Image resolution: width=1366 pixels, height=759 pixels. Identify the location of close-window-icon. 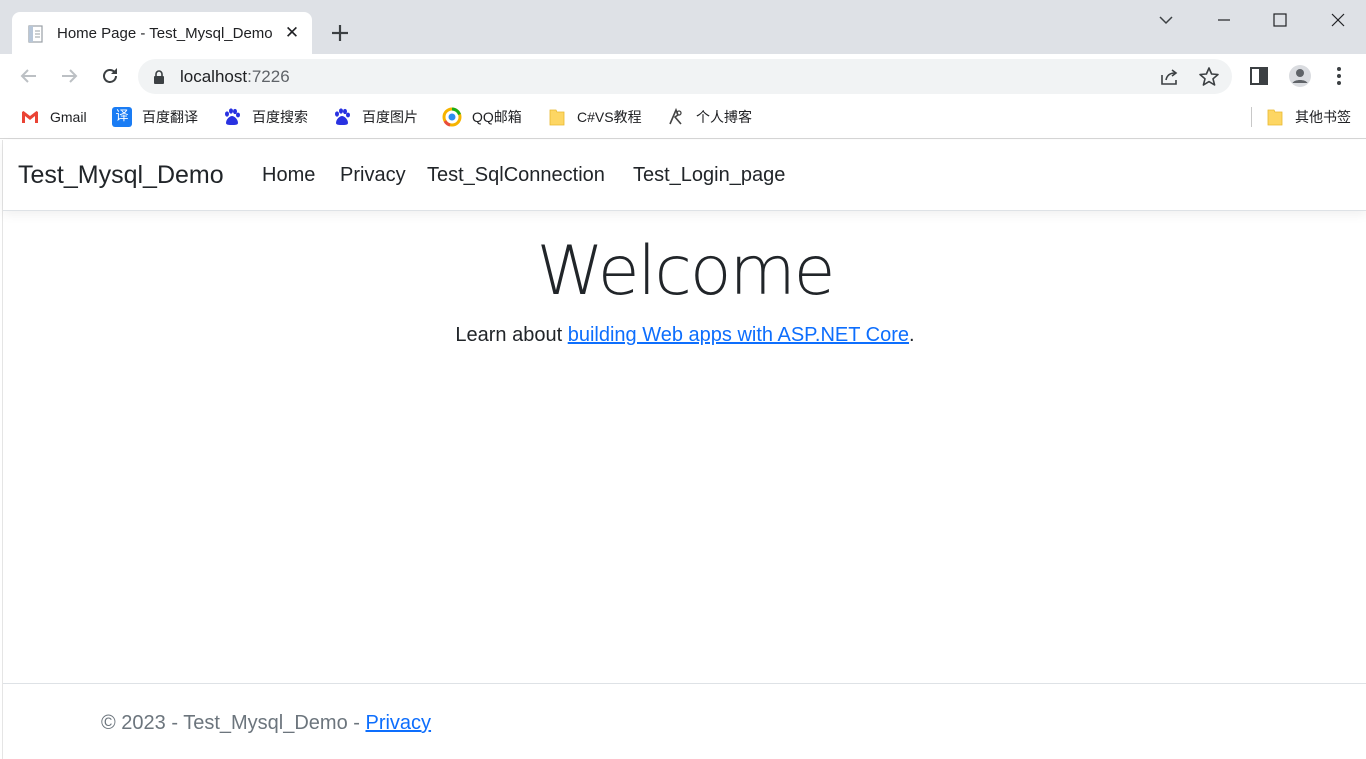
(1338, 20).